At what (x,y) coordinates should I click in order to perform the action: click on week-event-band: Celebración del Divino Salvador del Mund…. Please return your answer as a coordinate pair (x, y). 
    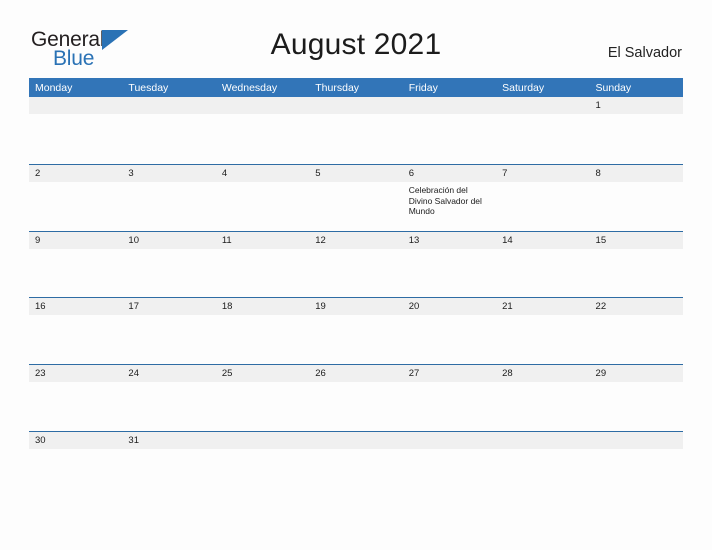
    Looking at the image, I should click on (356, 199).